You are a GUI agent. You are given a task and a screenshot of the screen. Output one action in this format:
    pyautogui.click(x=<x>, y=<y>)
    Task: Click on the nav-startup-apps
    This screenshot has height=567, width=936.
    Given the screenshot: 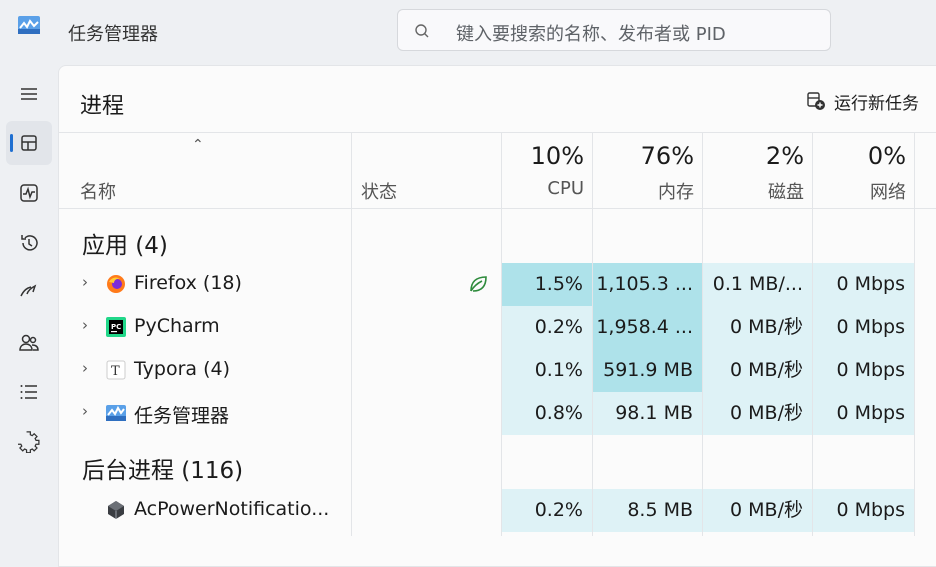 What is the action you would take?
    pyautogui.click(x=29, y=292)
    